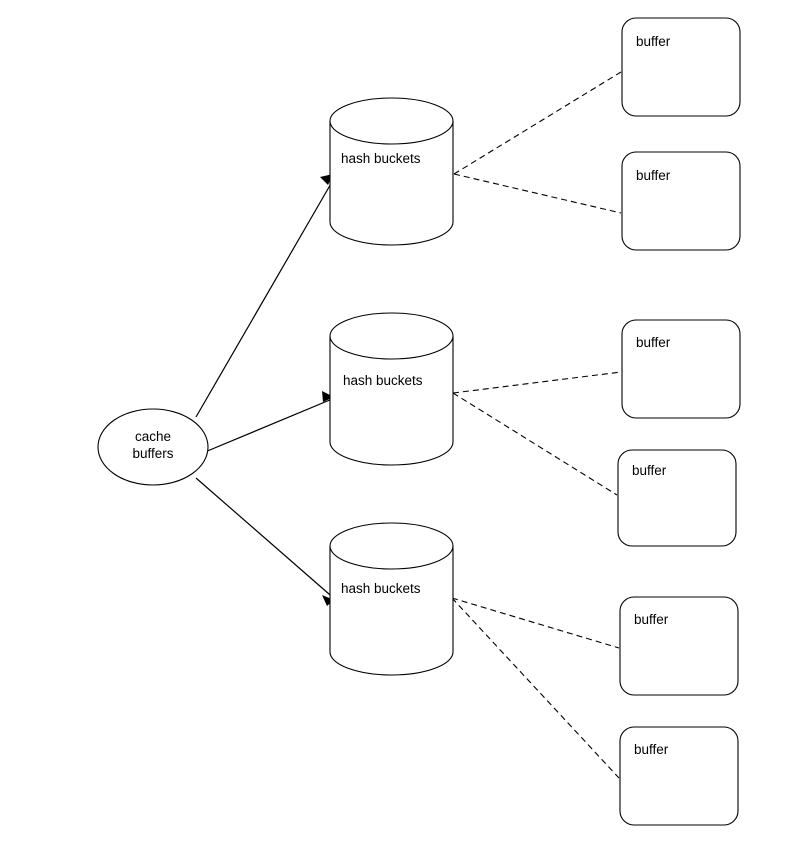 Image resolution: width=807 pixels, height=841 pixels. Describe the element at coordinates (679, 421) in the screenshot. I see `buffer-box-group` at that location.